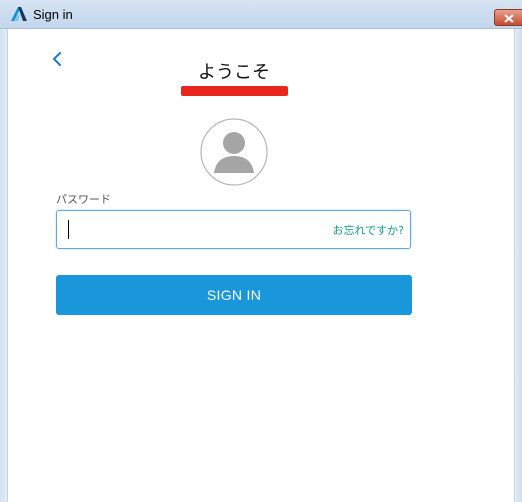 Image resolution: width=522 pixels, height=502 pixels. I want to click on close-icon, so click(508, 17).